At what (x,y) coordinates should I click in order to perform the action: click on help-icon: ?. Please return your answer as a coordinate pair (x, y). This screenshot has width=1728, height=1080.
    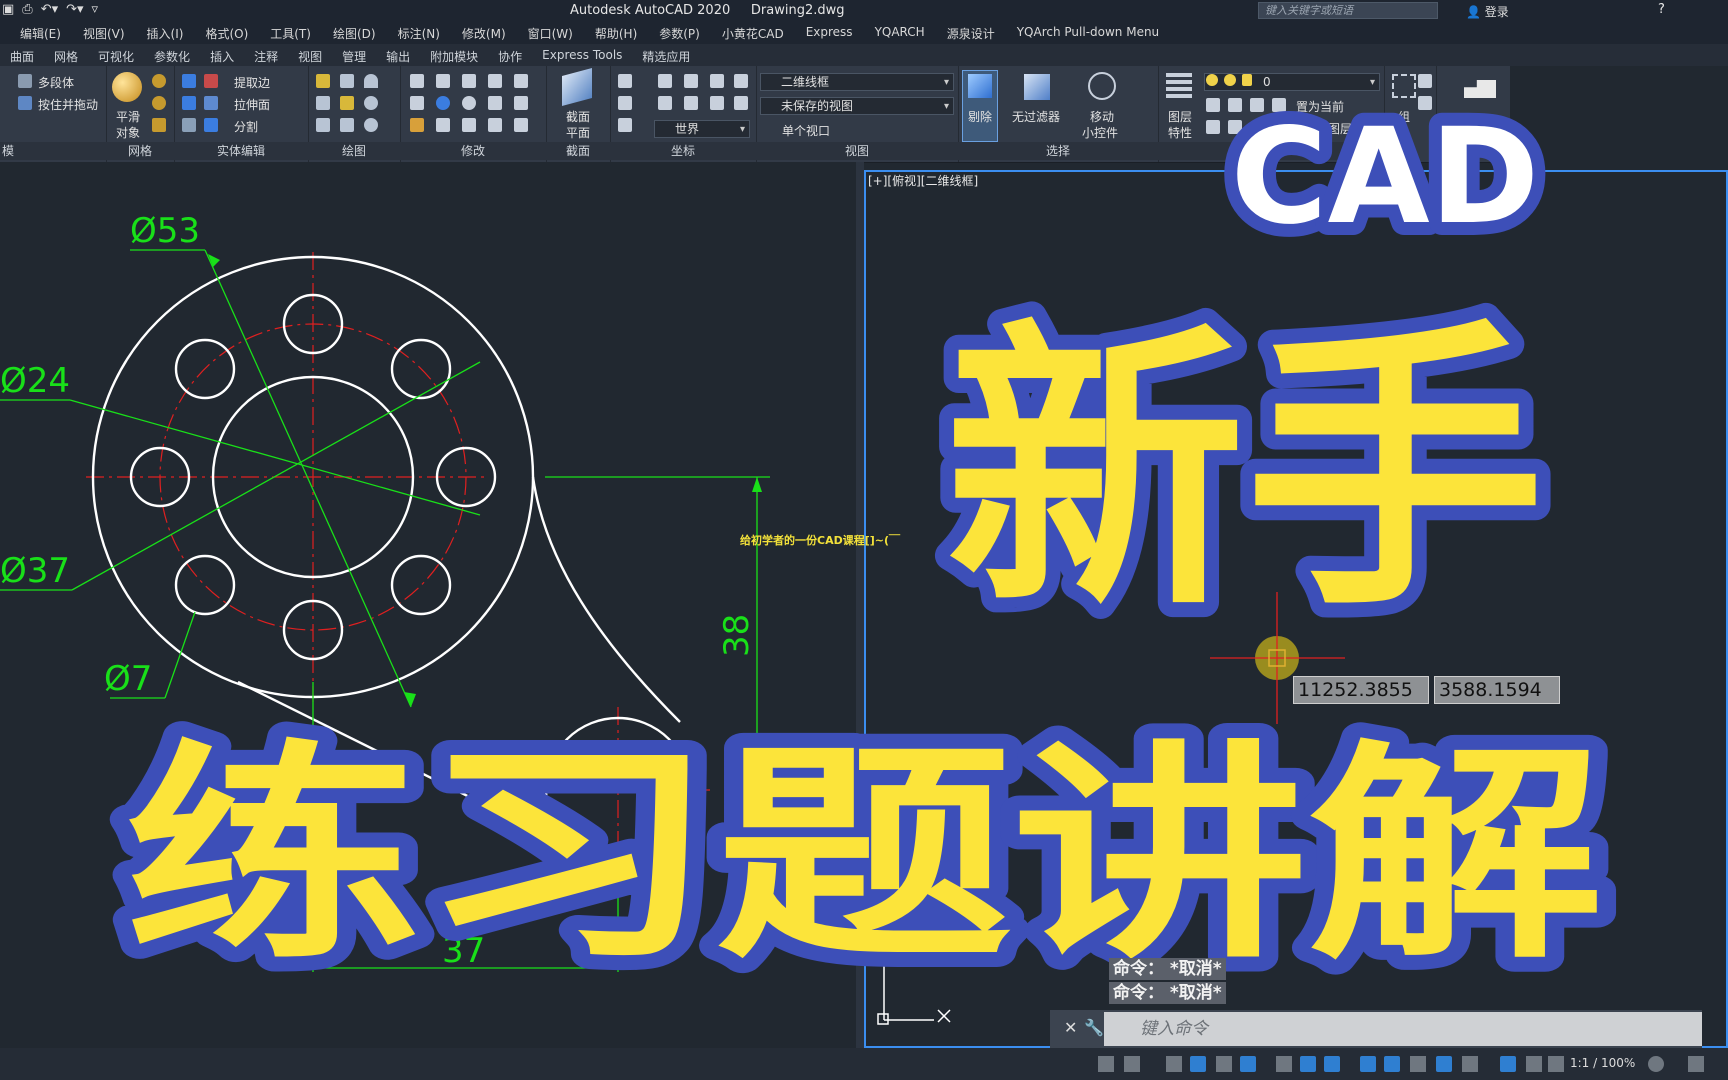
    Looking at the image, I should click on (1661, 9).